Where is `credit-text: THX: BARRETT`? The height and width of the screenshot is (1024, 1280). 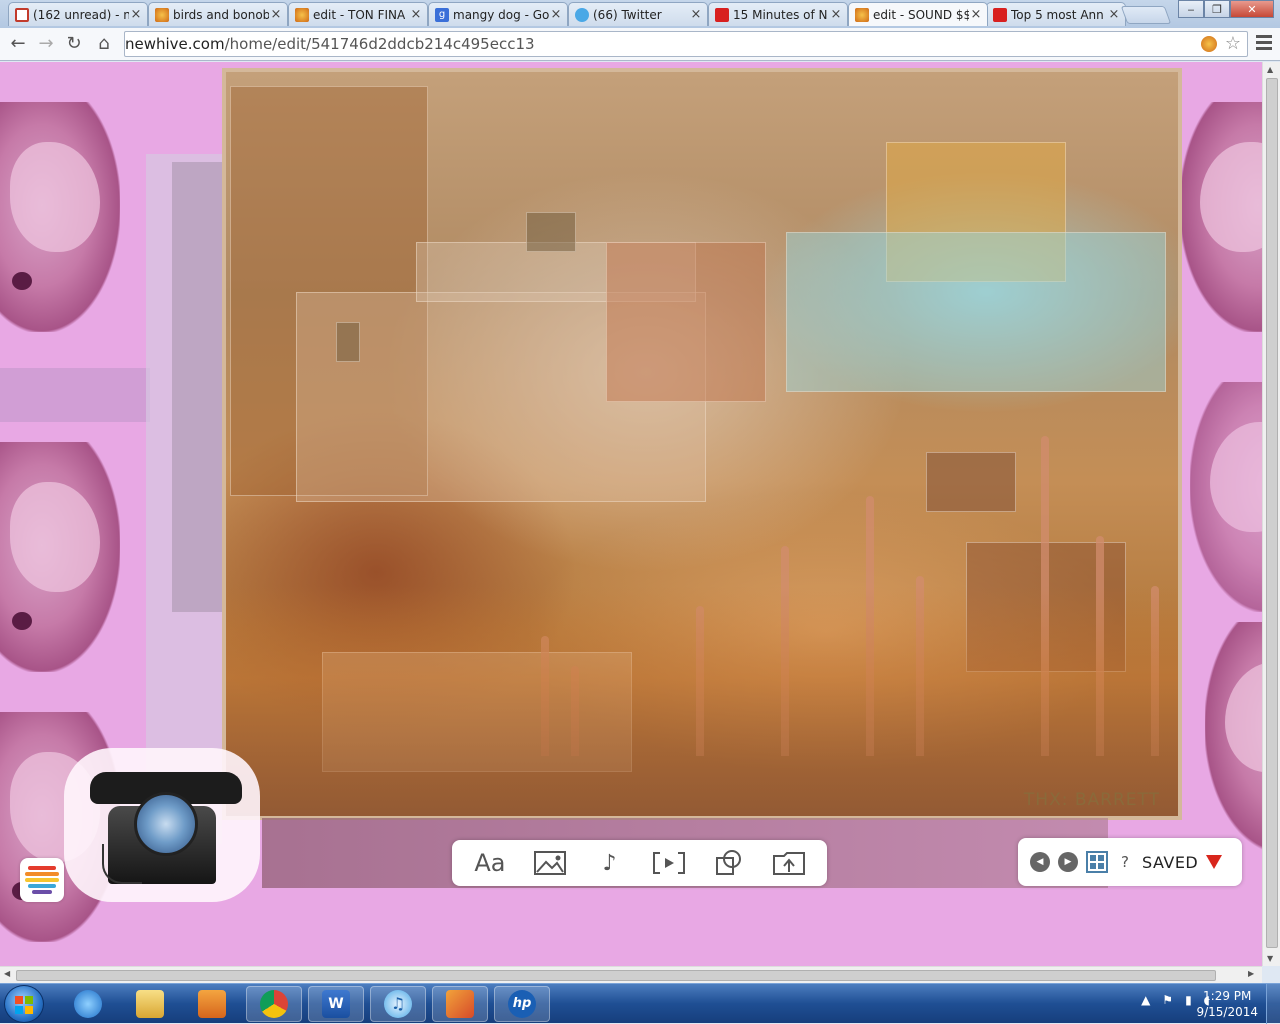
credit-text: THX: BARRETT is located at coordinates (1091, 800).